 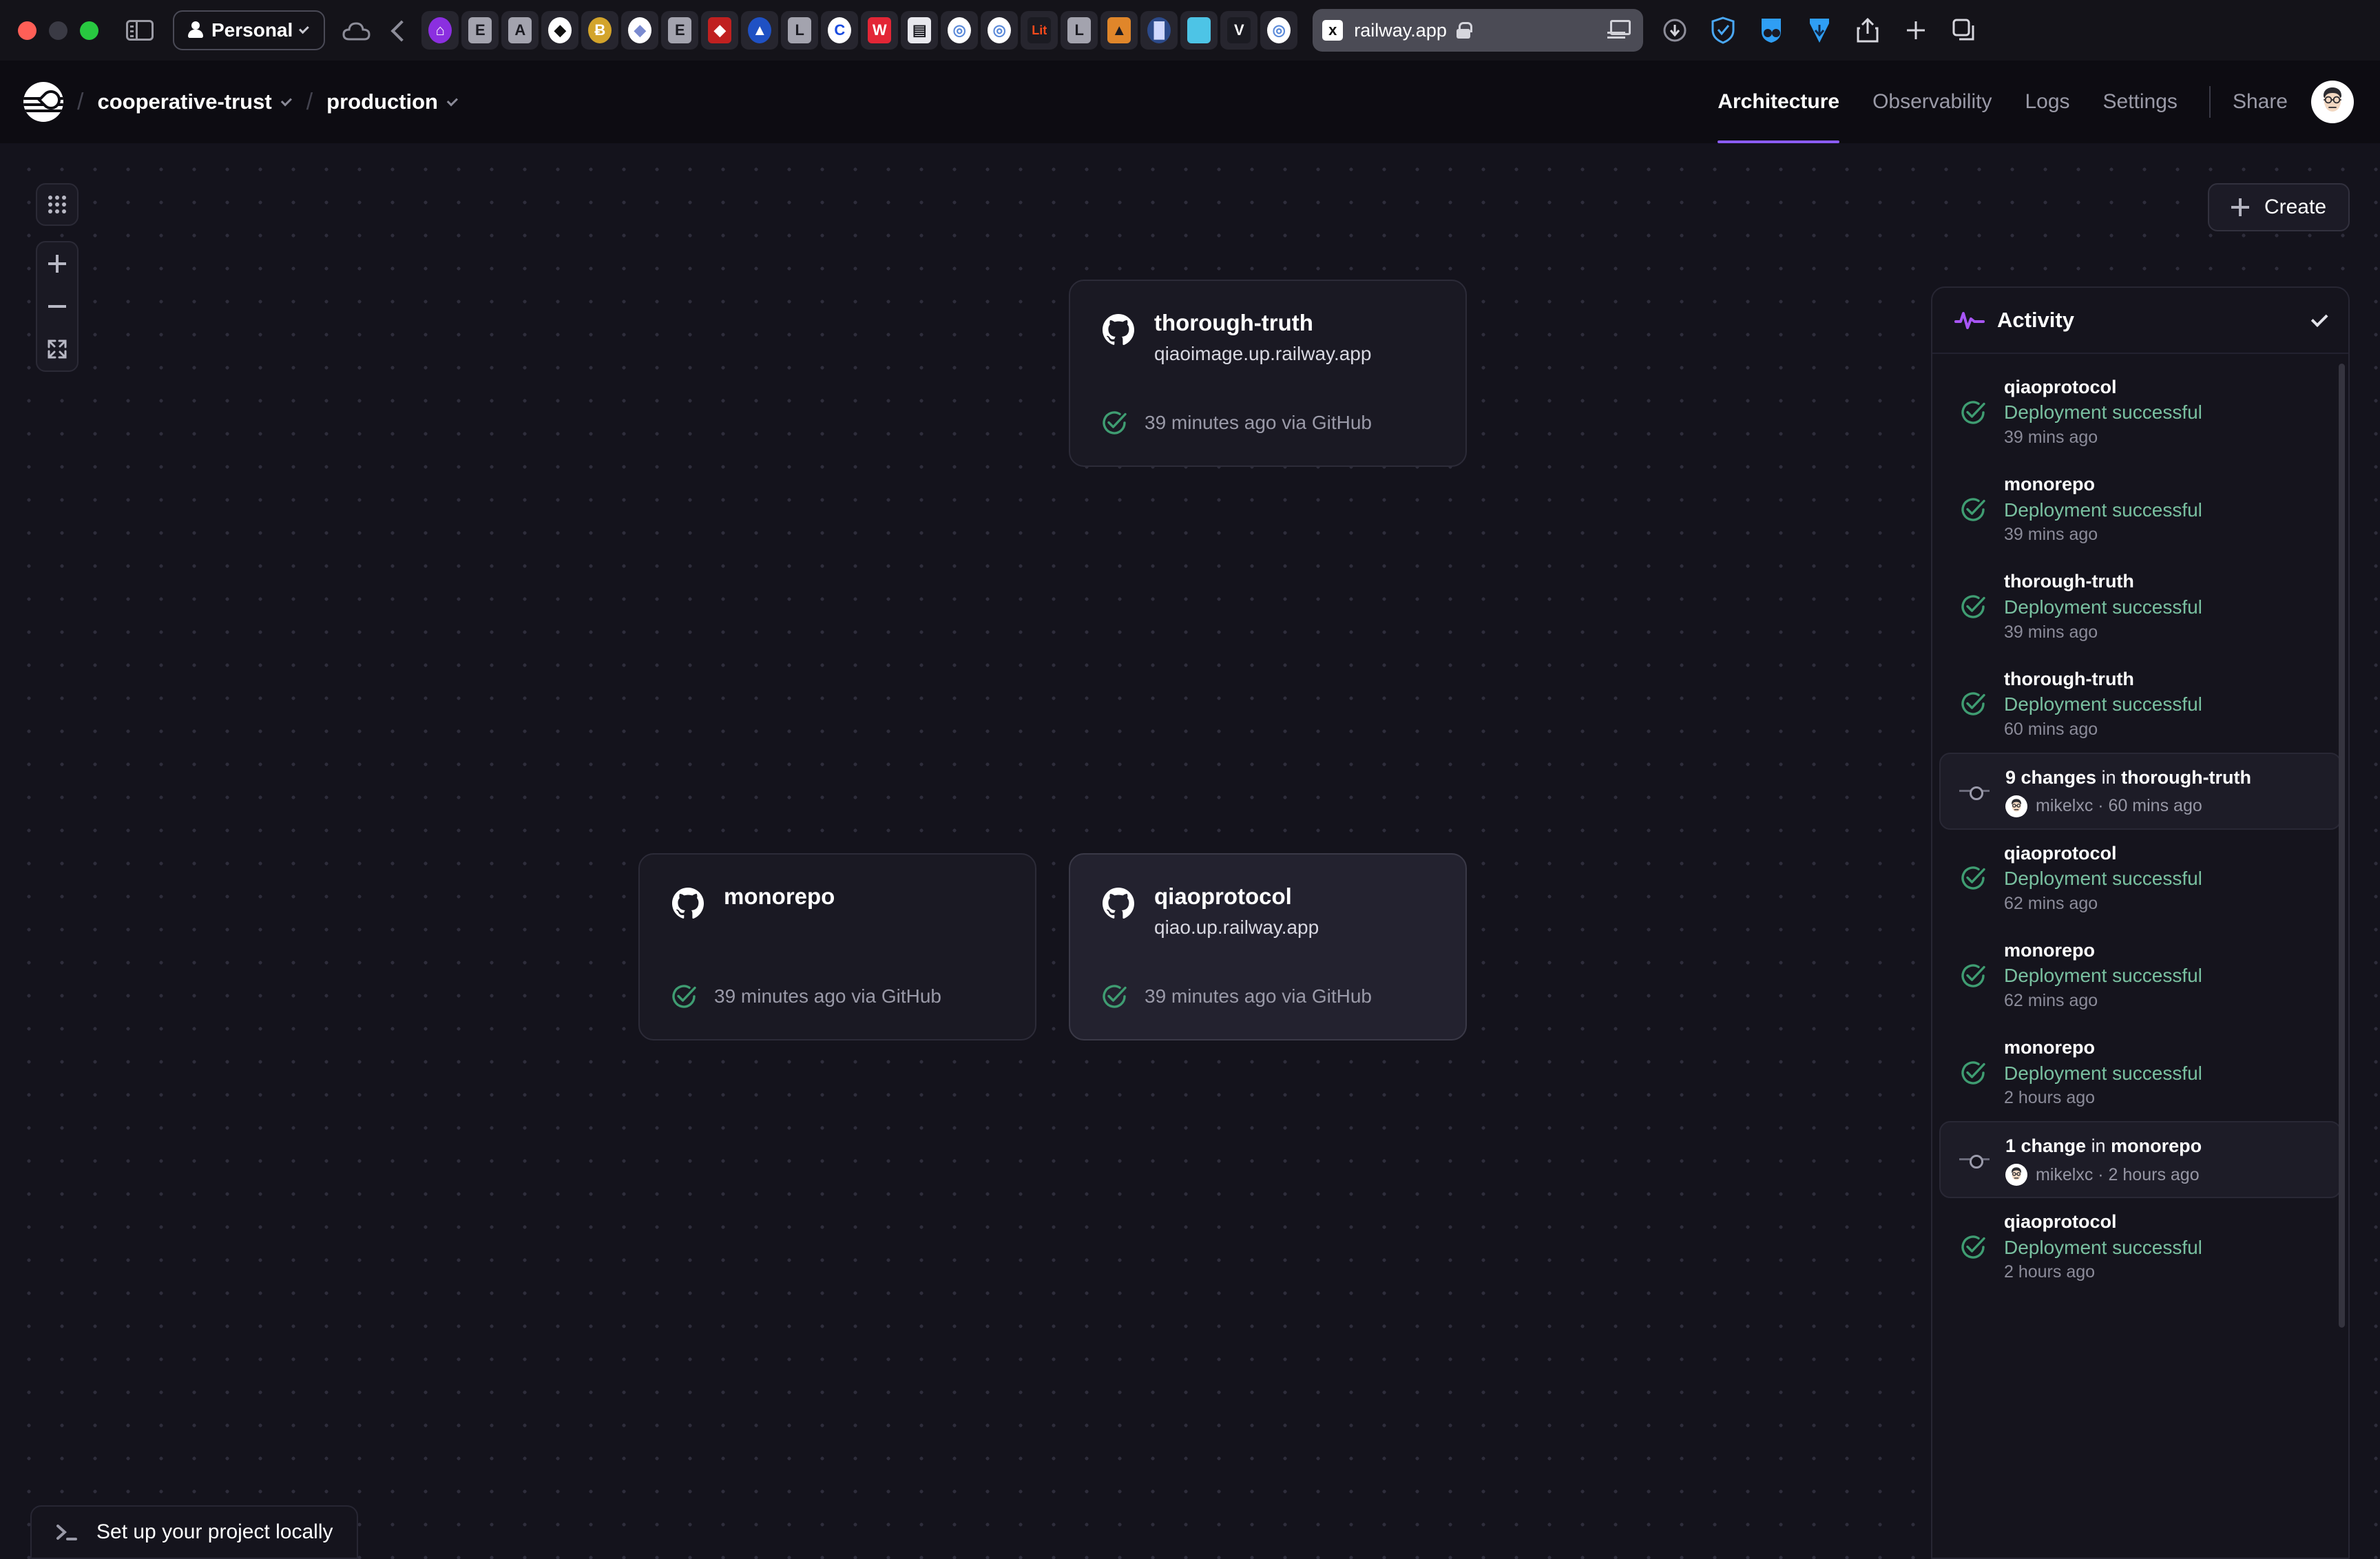 I want to click on profile-button: Personal, so click(x=249, y=30).